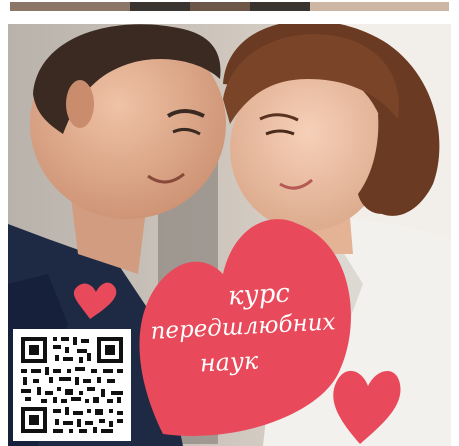 This screenshot has width=459, height=446. Describe the element at coordinates (229, 362) in the screenshot. I see `promo-line-3: наук` at that location.